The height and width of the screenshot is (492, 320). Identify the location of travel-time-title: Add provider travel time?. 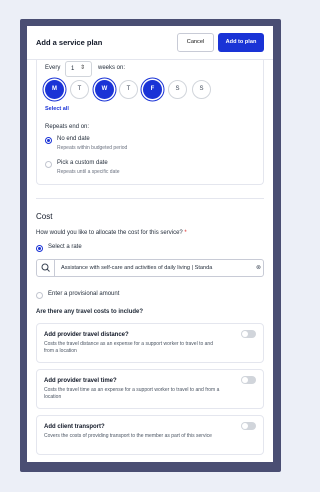
(80, 381).